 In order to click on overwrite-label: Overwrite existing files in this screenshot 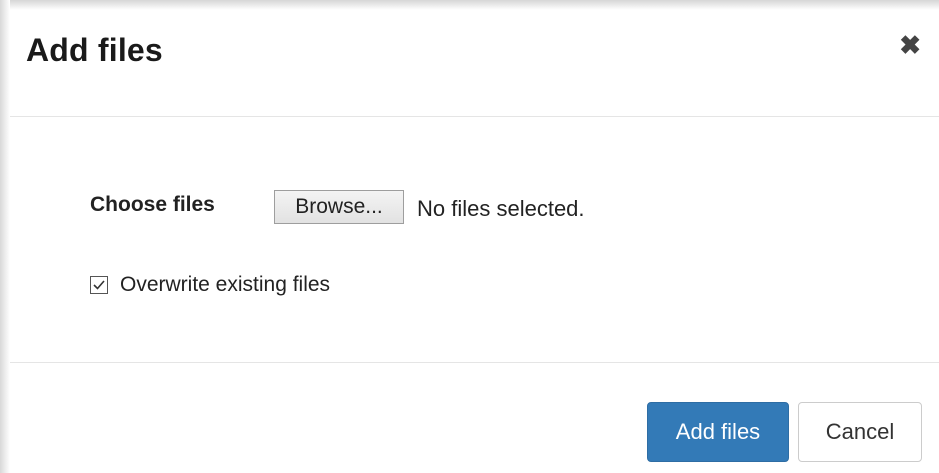, I will do `click(225, 284)`.